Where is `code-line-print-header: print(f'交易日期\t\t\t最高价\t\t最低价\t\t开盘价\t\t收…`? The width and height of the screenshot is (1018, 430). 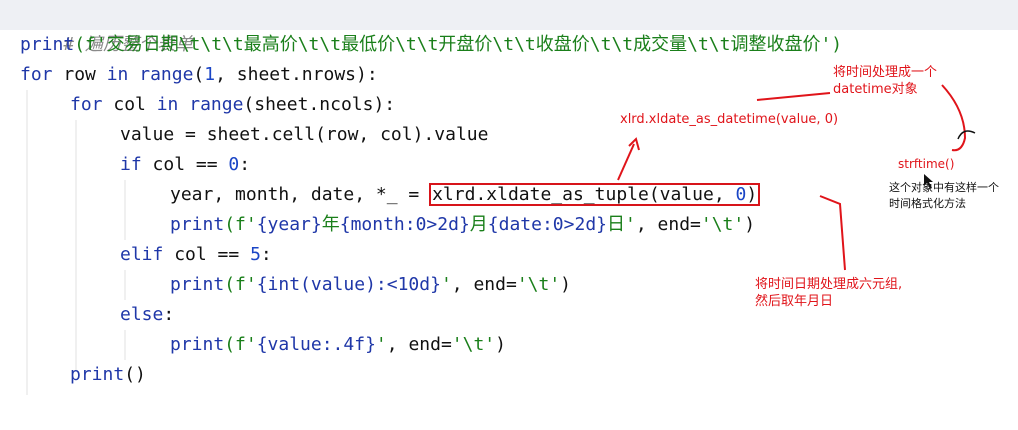
code-line-print-header: print(f'交易日期\t\t\t最高价\t\t最低价\t\t开盘价\t\t收… is located at coordinates (431, 45).